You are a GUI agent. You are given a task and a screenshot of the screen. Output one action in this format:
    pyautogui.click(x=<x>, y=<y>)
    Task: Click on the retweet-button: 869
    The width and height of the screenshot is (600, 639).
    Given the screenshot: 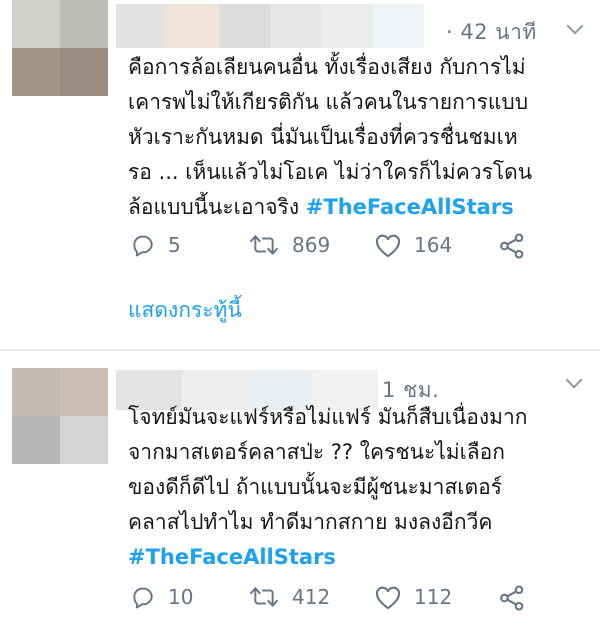 What is the action you would take?
    pyautogui.click(x=289, y=245)
    